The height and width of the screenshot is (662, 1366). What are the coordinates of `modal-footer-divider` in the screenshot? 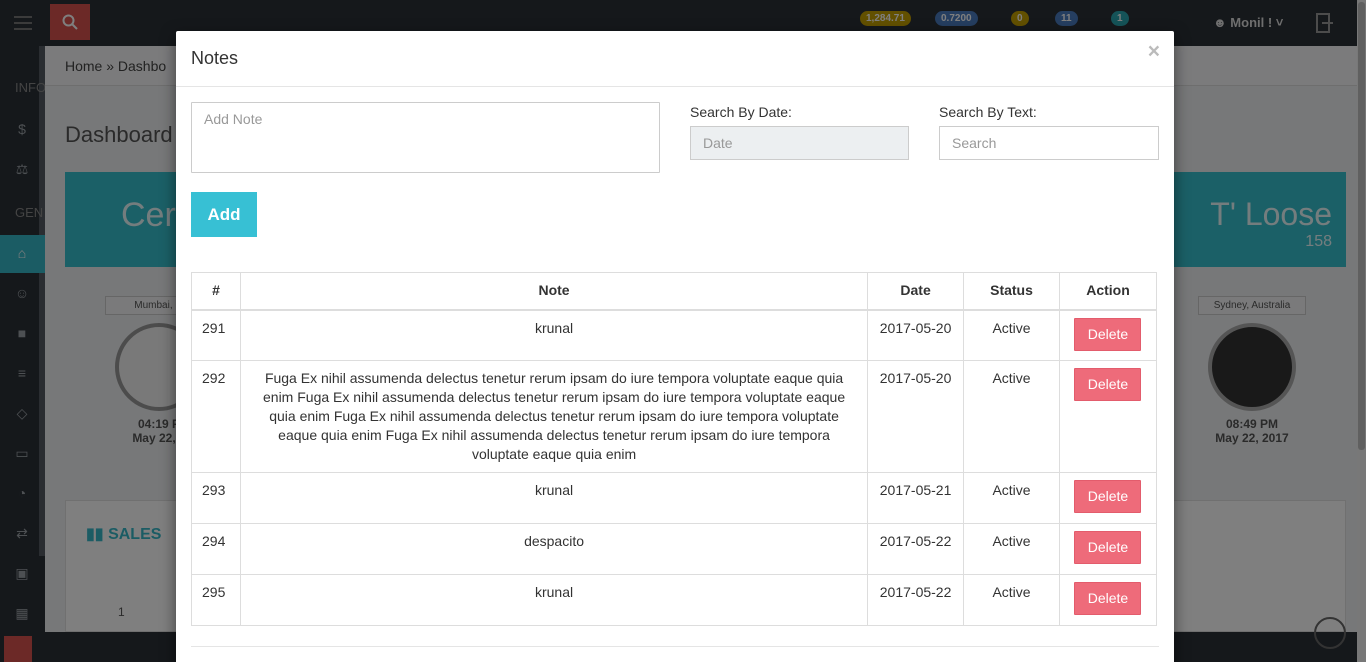 It's located at (675, 646).